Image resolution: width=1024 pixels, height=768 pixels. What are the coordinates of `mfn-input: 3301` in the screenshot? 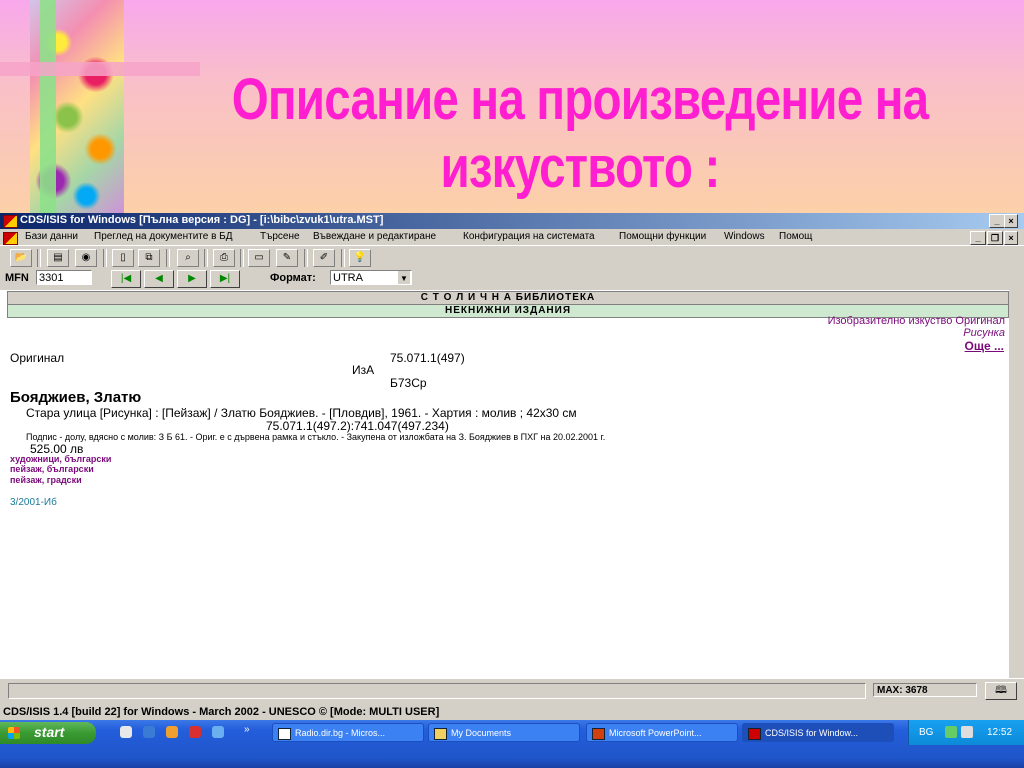 It's located at (64, 277).